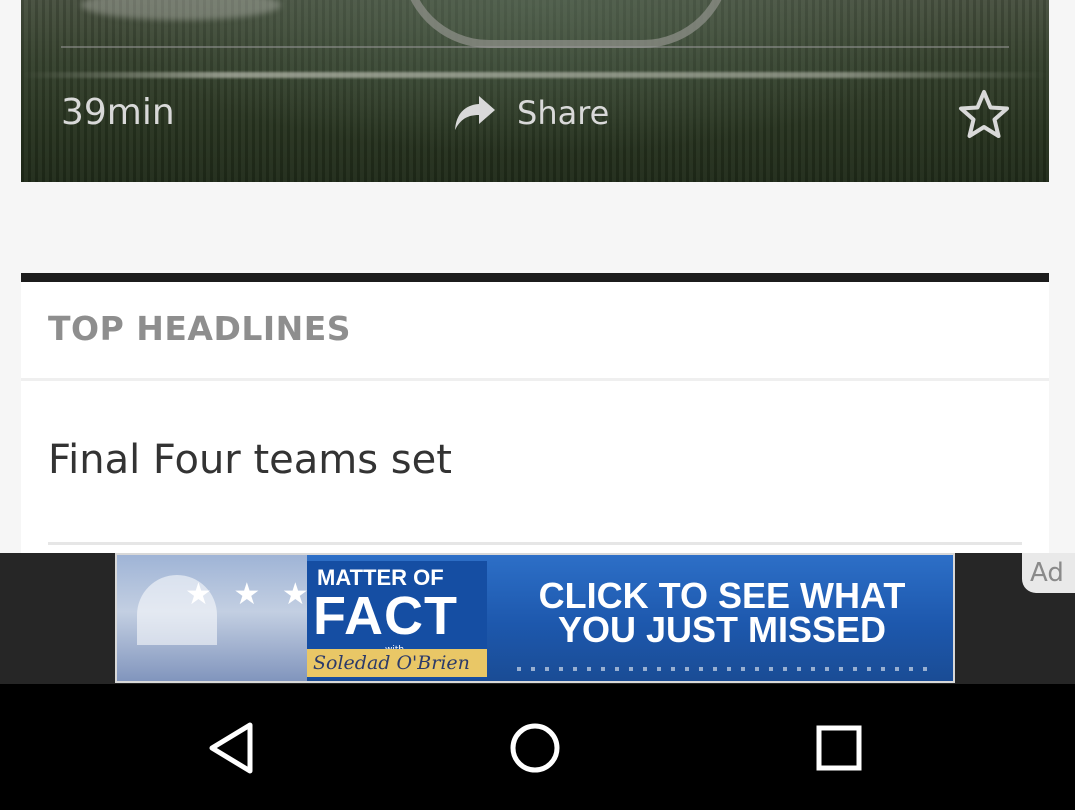  Describe the element at coordinates (397, 663) in the screenshot. I see `ad-logo-host: Soledad O'Brien` at that location.